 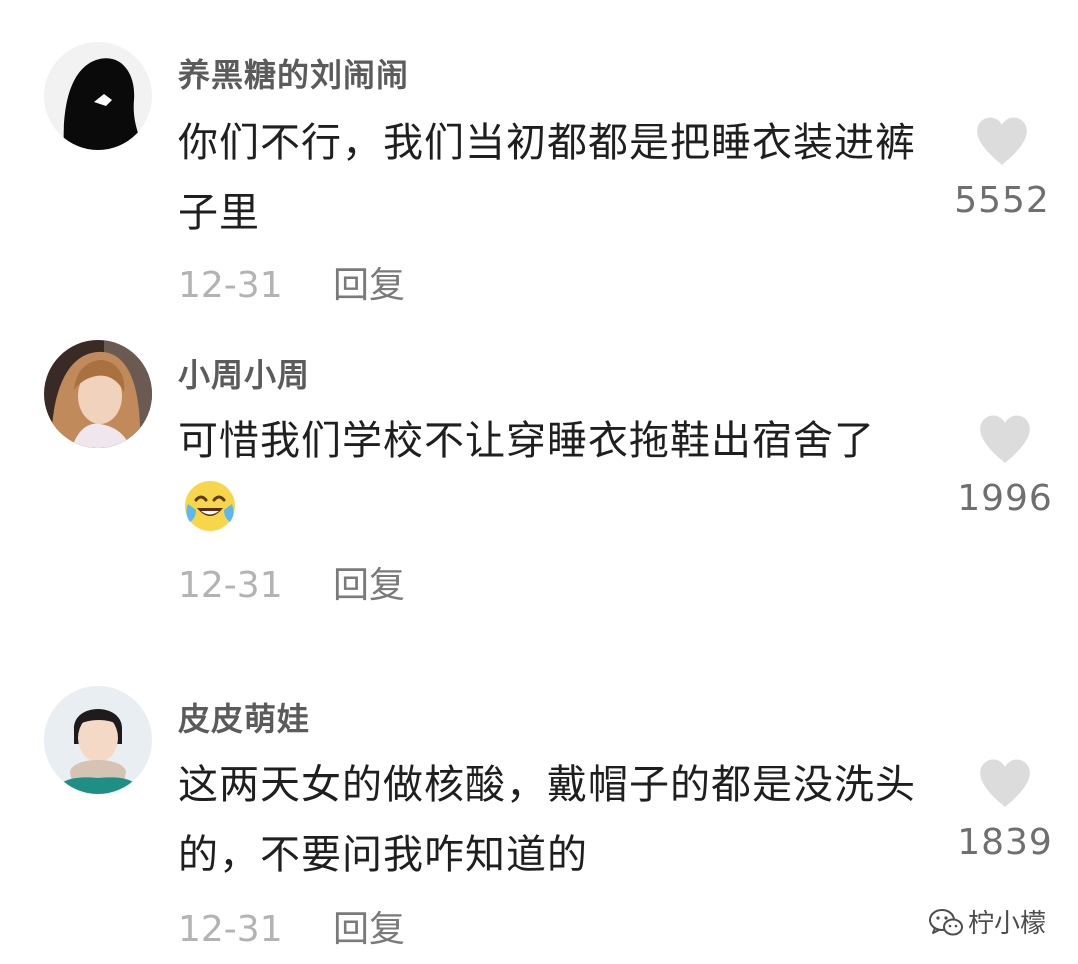 I want to click on comment-username: 小周小周, so click(x=244, y=373).